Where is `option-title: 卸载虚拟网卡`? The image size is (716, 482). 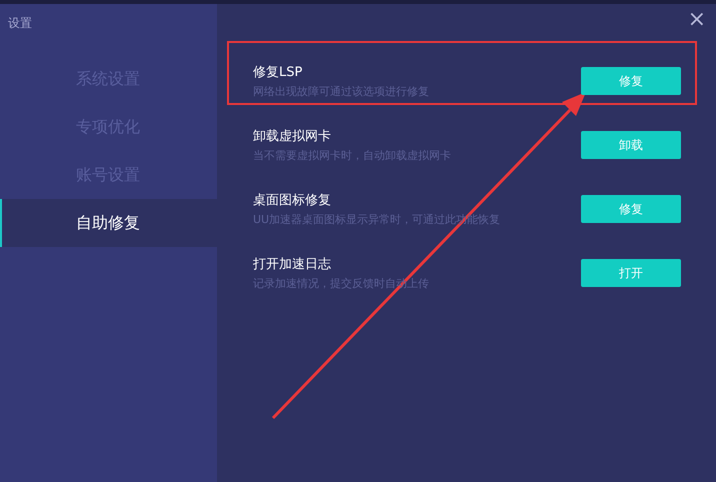 option-title: 卸载虚拟网卡 is located at coordinates (292, 136).